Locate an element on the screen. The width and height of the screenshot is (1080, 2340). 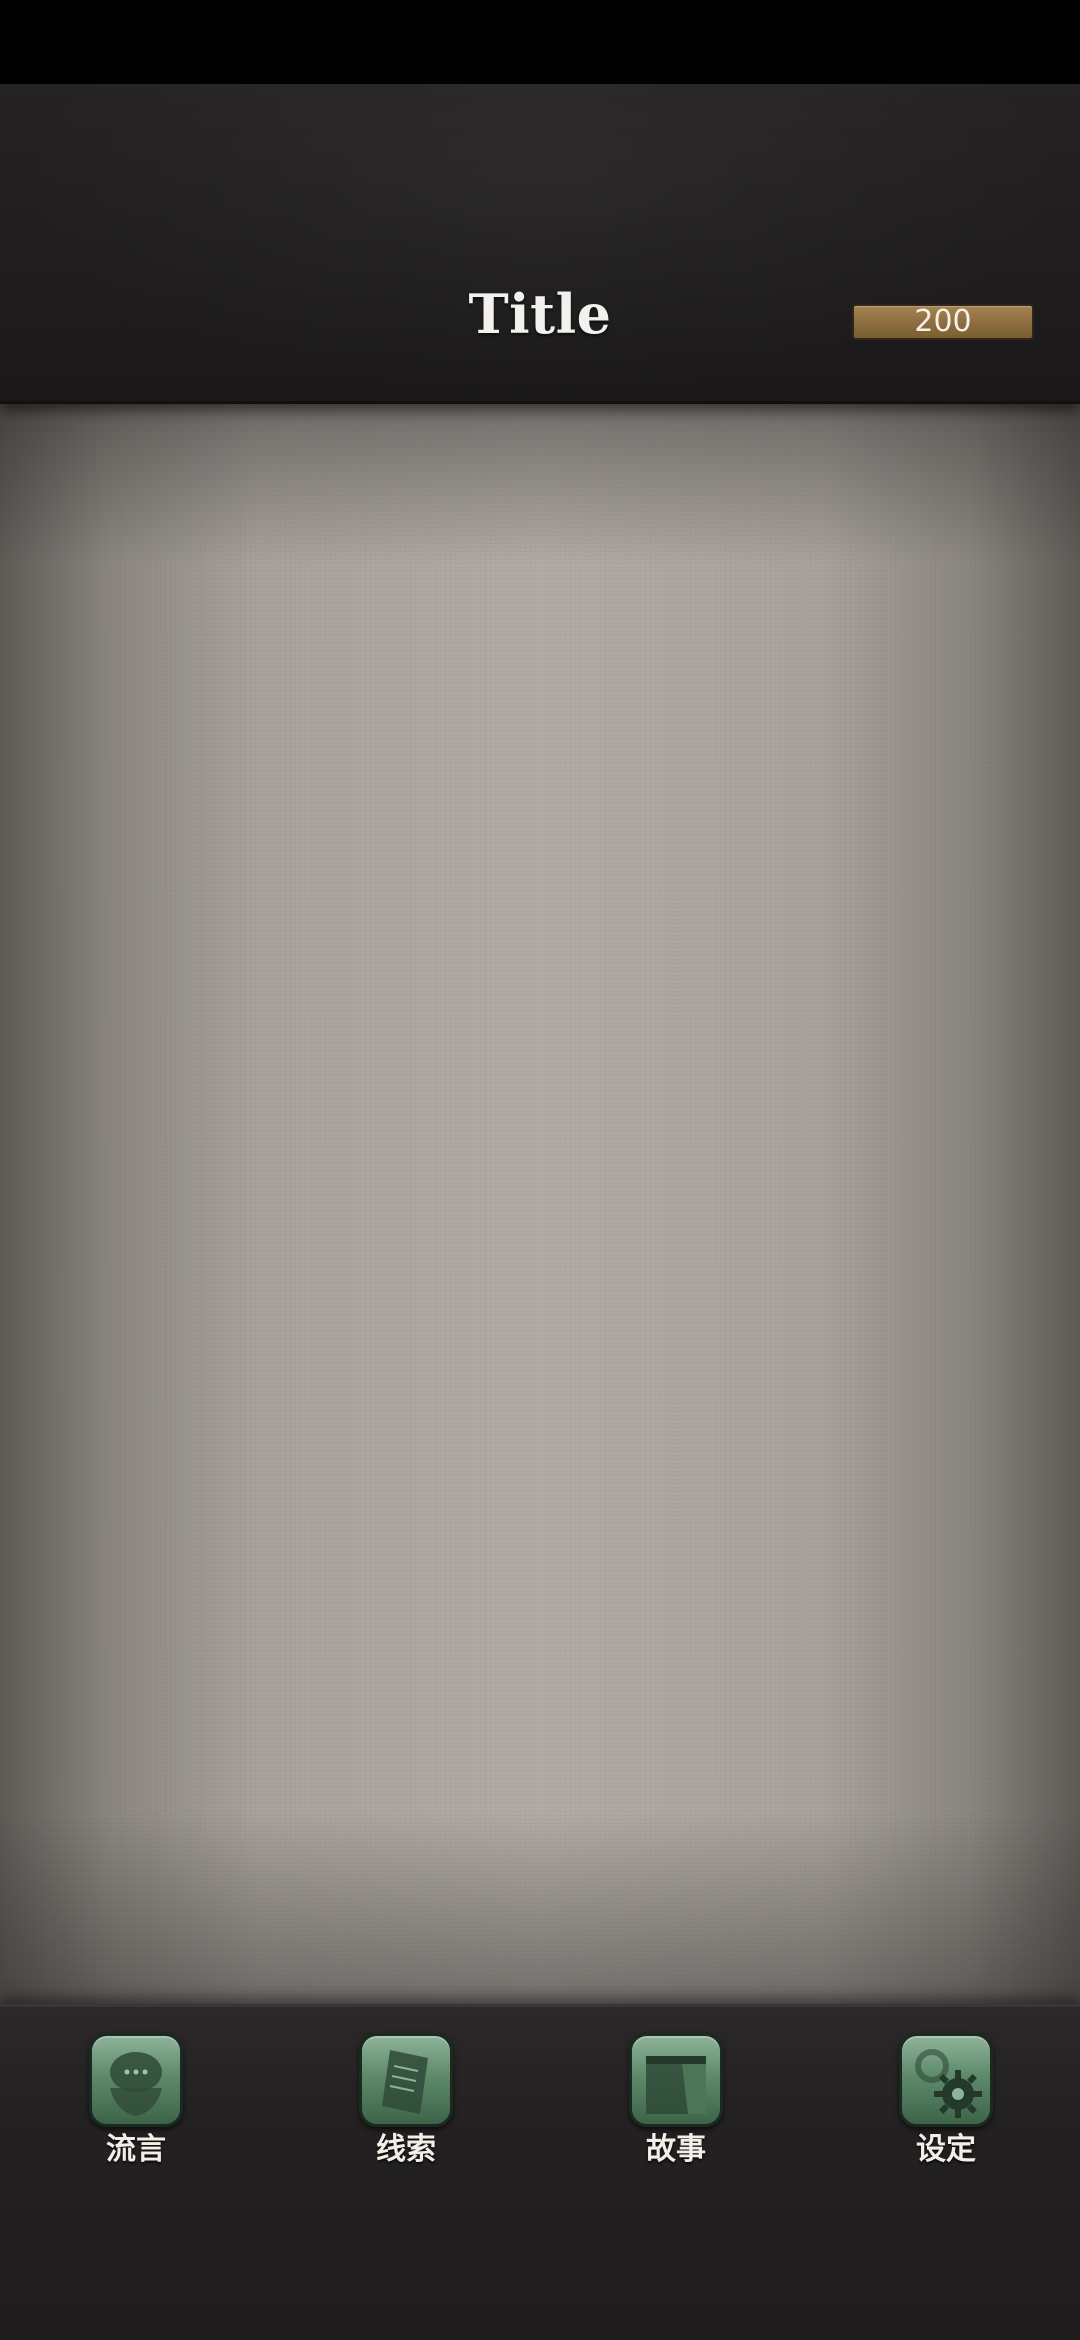
header: Title 200 is located at coordinates (540, 244).